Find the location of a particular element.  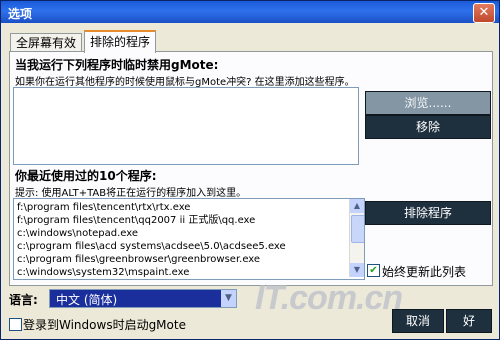

startup-checkbox is located at coordinates (15, 324).